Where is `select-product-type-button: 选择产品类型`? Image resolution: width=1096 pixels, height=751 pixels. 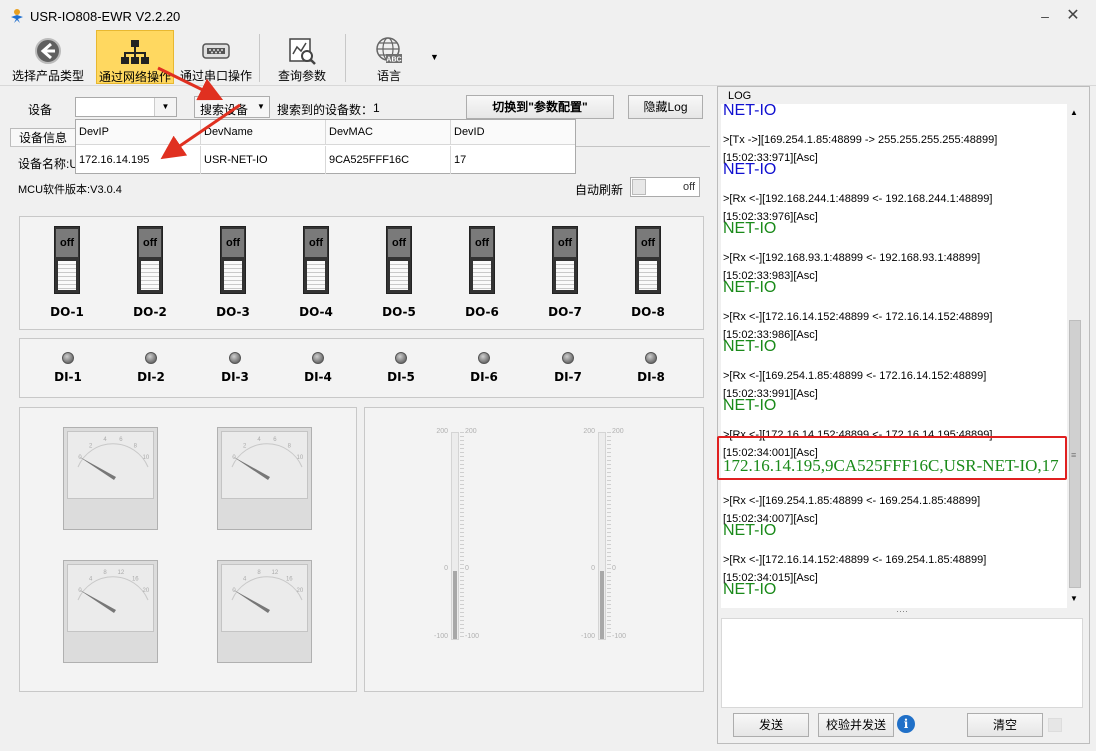 select-product-type-button: 选择产品类型 is located at coordinates (48, 57).